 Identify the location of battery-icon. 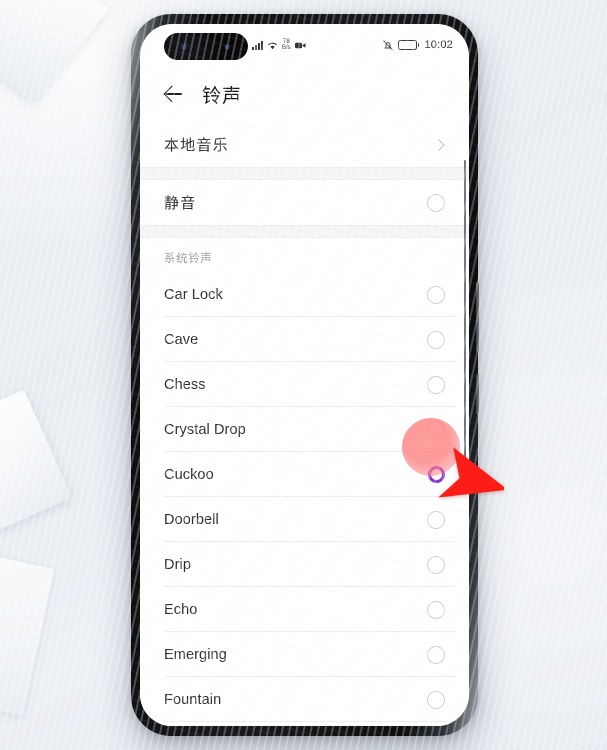
(408, 45).